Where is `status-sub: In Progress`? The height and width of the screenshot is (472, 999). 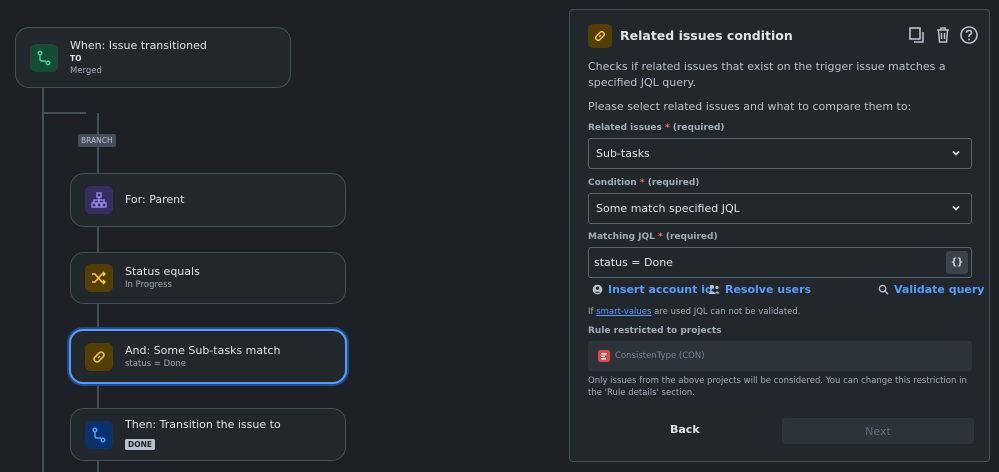
status-sub: In Progress is located at coordinates (148, 285).